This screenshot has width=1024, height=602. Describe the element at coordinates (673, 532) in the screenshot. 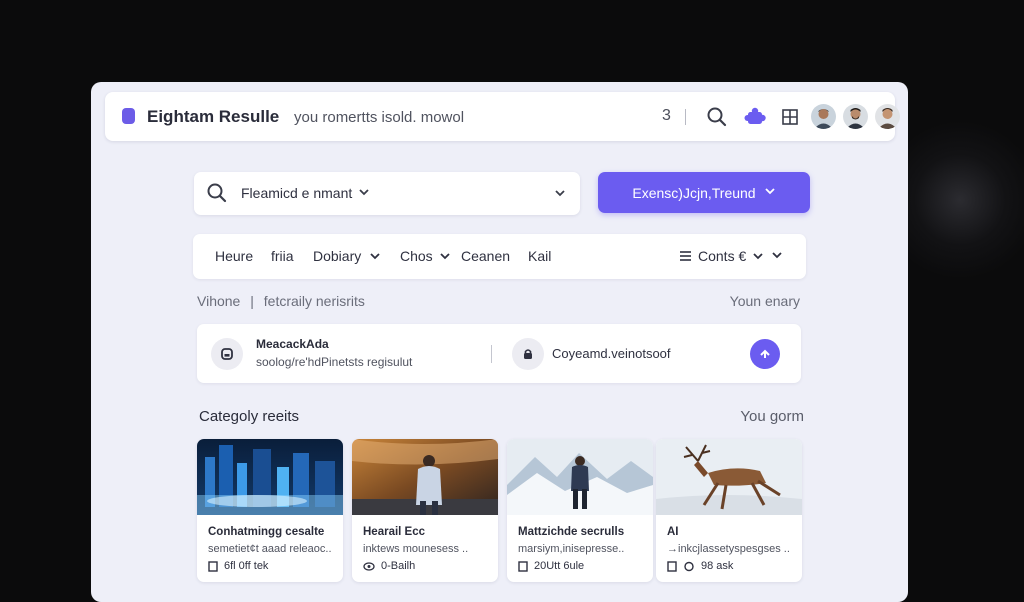

I see `card-title: AI` at that location.